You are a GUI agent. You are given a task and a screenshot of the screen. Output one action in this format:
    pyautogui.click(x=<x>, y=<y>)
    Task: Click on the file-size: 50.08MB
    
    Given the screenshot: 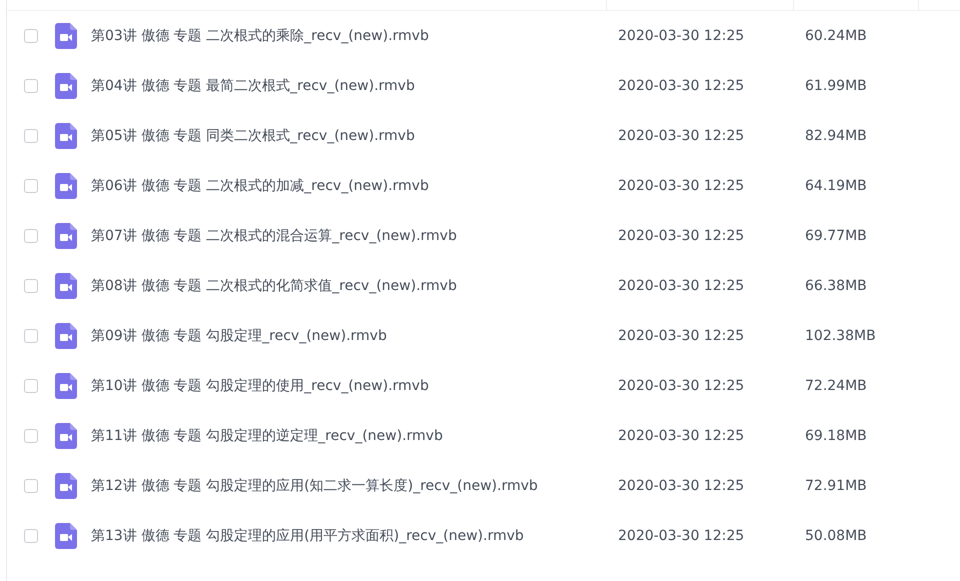 What is the action you would take?
    pyautogui.click(x=836, y=536)
    